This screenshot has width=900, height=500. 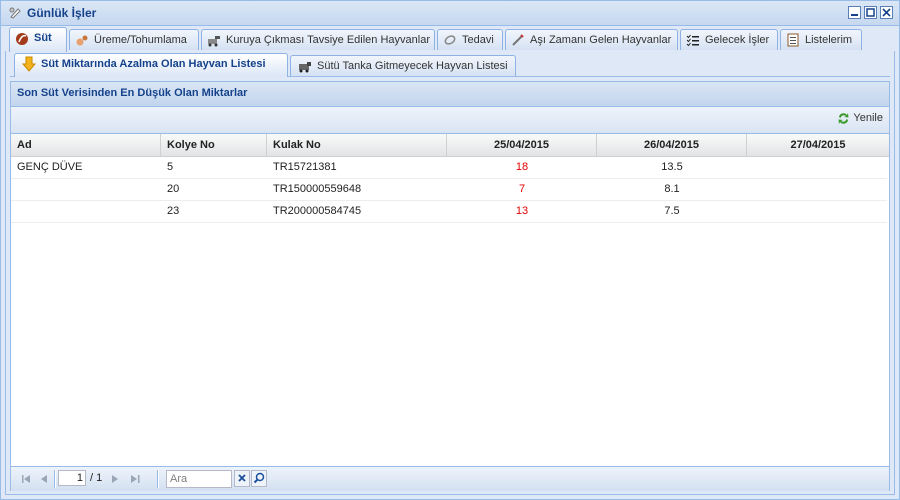 I want to click on previous-page-icon, so click(x=44, y=479).